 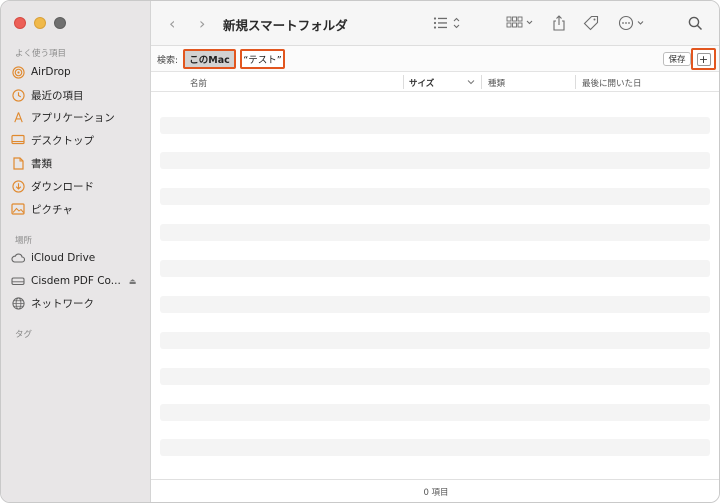 What do you see at coordinates (18, 140) in the screenshot?
I see `desktop-icon` at bounding box center [18, 140].